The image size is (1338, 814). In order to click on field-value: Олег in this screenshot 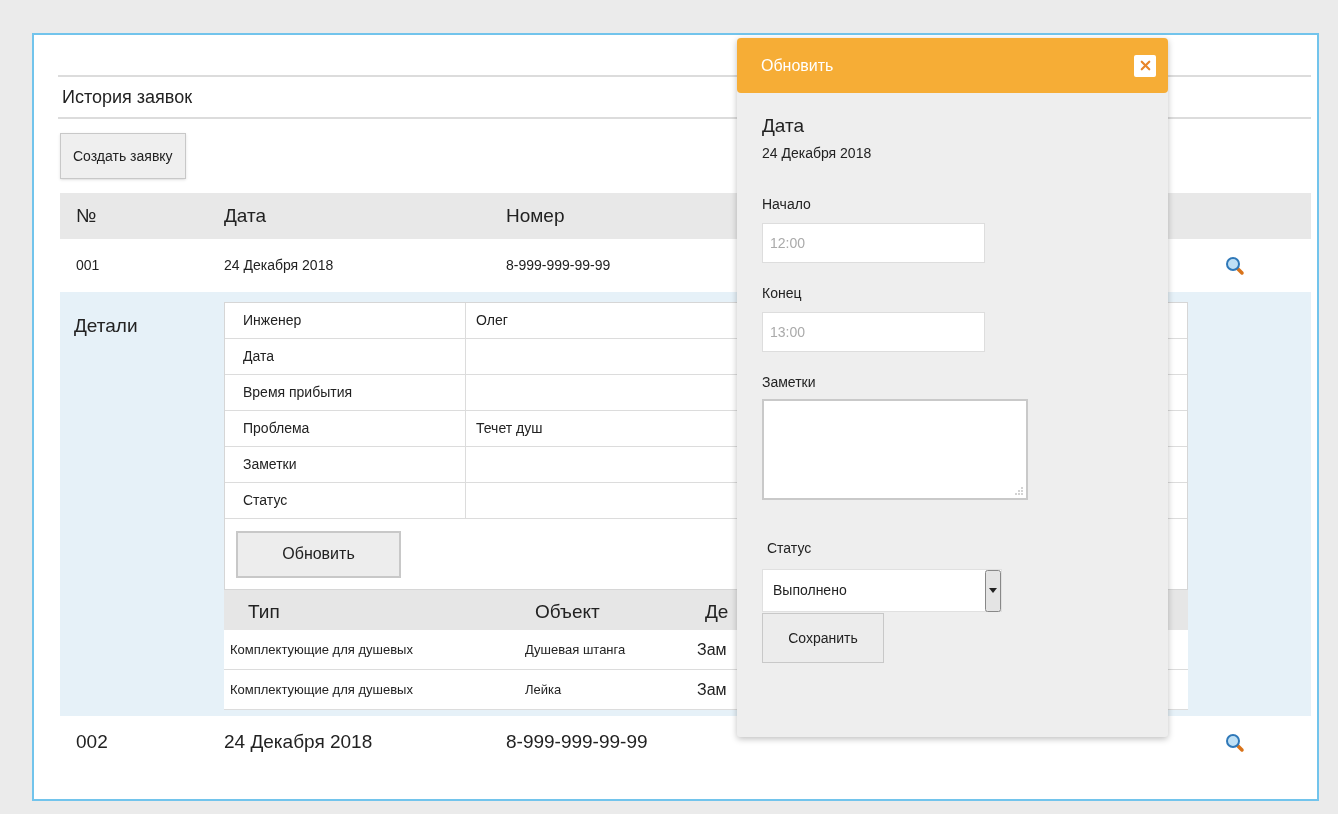, I will do `click(492, 320)`.